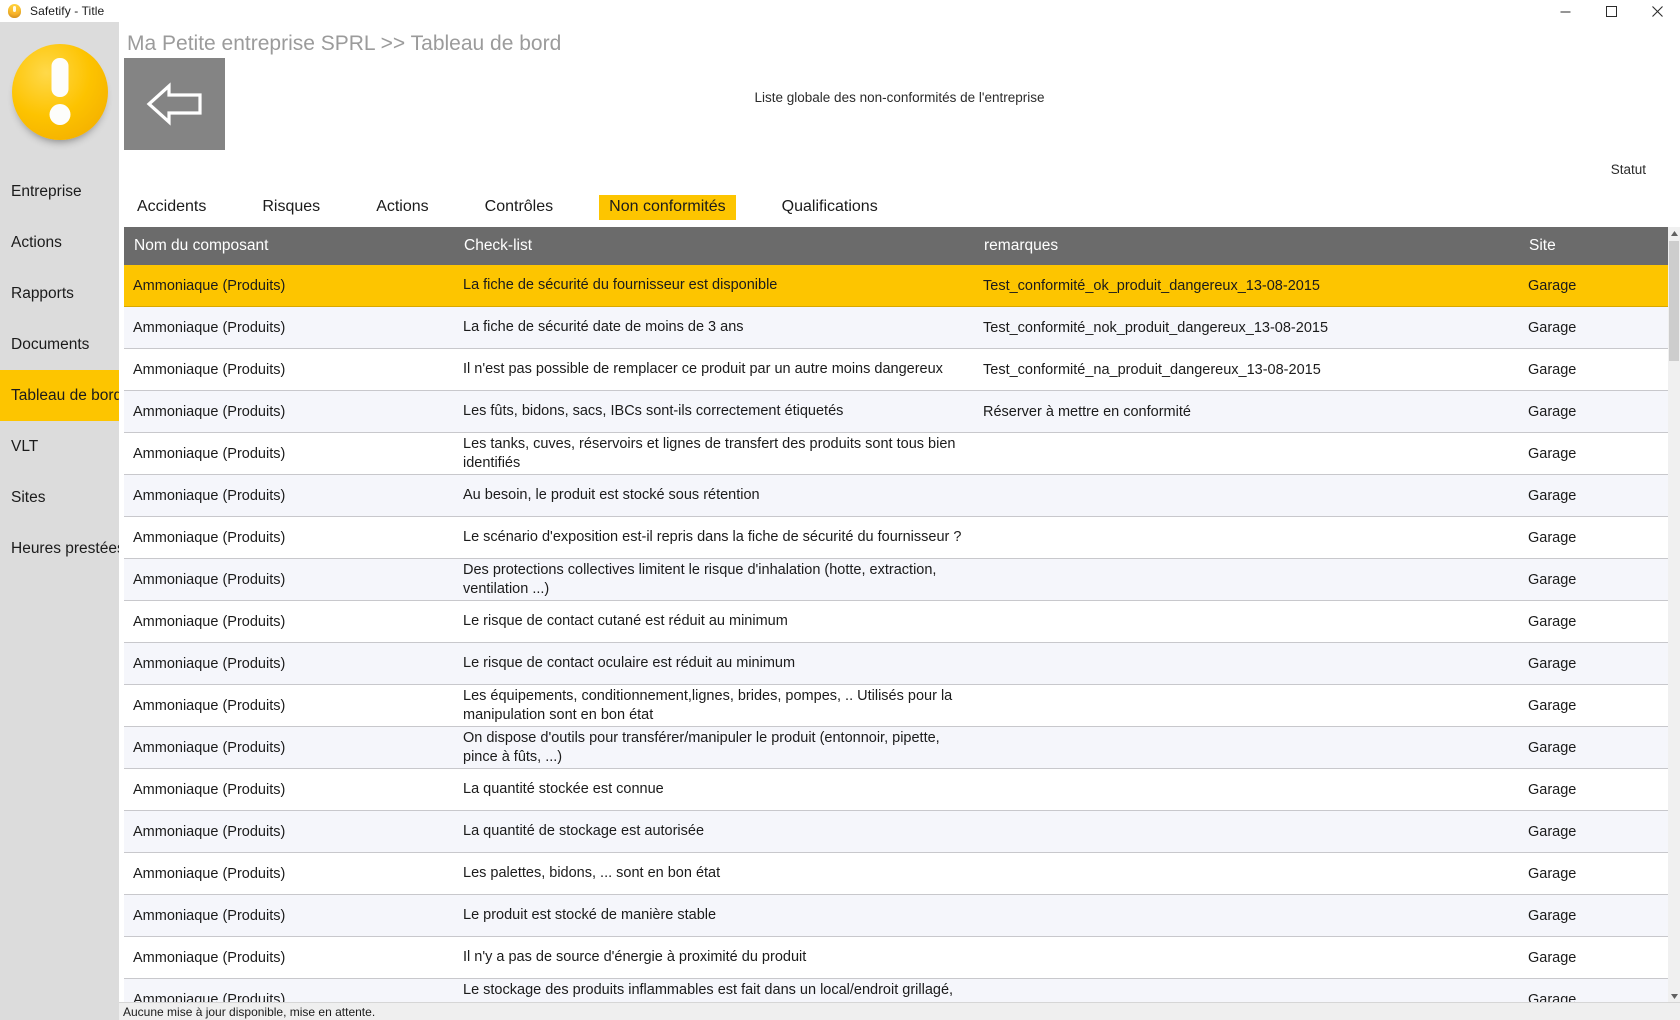  I want to click on close-icon, so click(1657, 11).